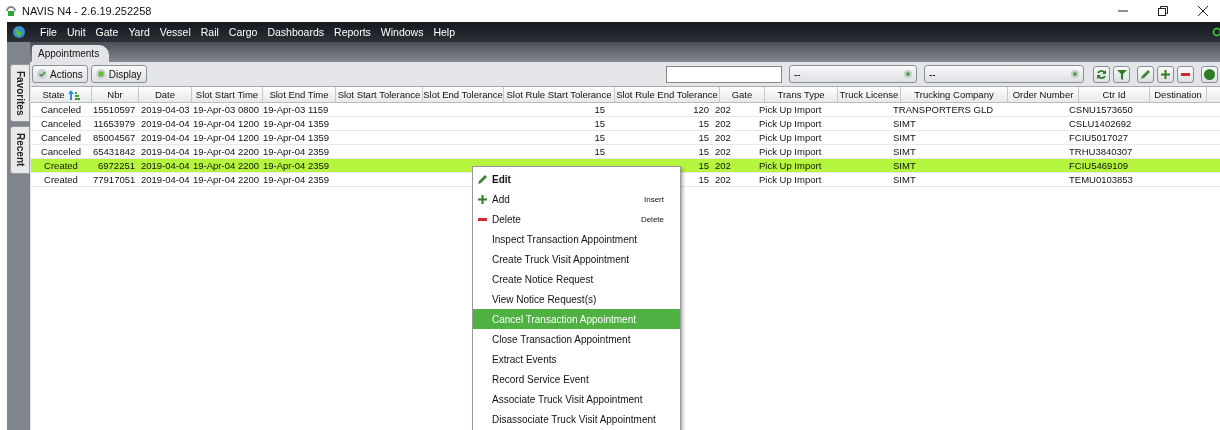 This screenshot has height=430, width=1220. Describe the element at coordinates (114, 179) in the screenshot. I see `table-cell-text: 77917051` at that location.